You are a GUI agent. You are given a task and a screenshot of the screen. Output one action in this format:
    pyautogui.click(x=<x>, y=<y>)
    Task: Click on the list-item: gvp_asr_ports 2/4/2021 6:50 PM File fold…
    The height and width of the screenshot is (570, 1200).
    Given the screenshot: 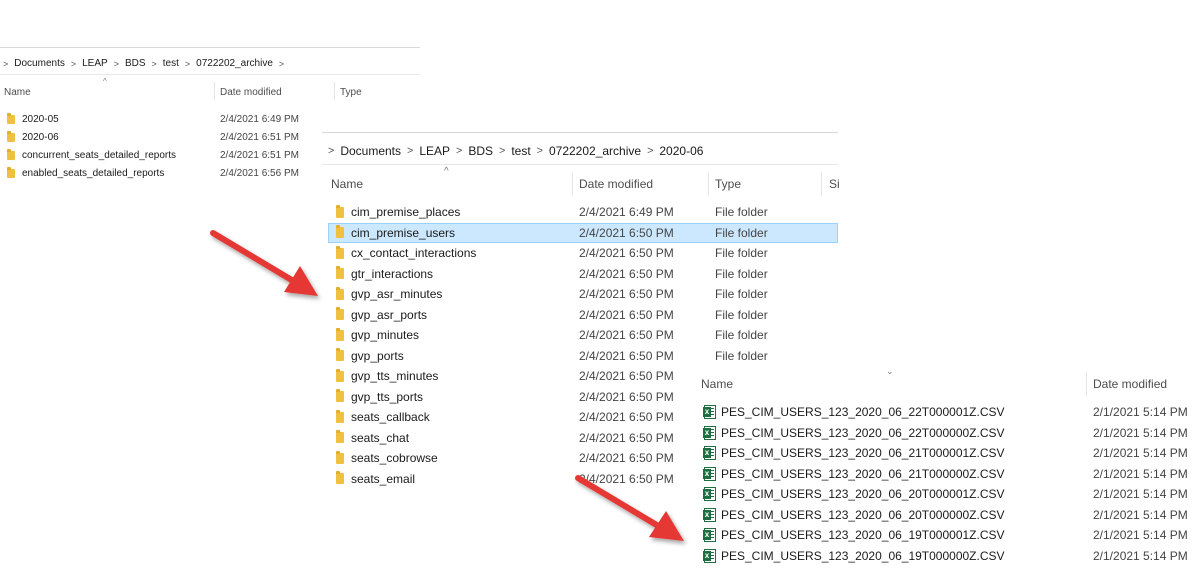 What is the action you would take?
    pyautogui.click(x=583, y=315)
    